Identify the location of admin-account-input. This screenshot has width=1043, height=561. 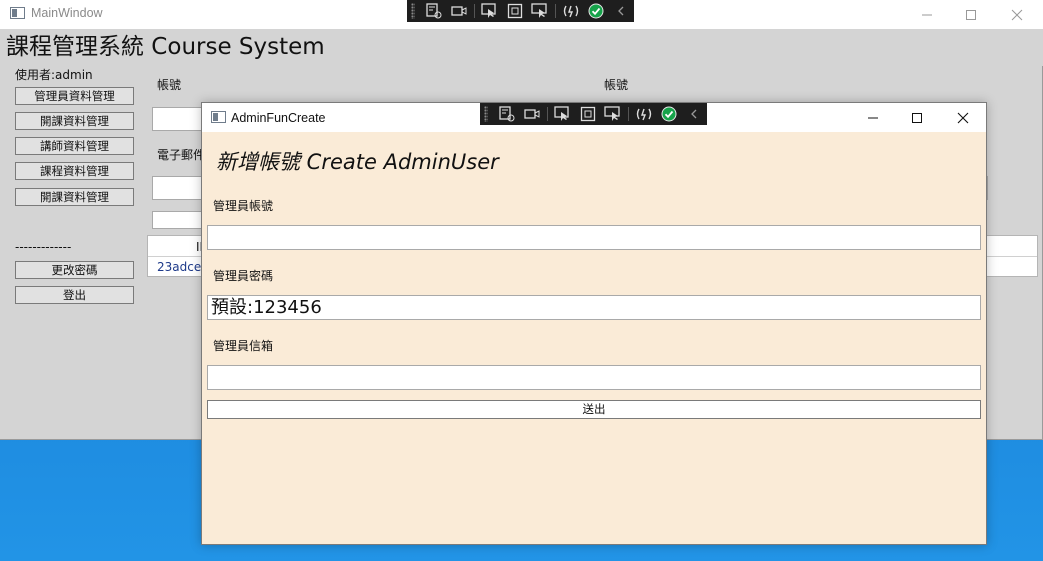
(594, 237).